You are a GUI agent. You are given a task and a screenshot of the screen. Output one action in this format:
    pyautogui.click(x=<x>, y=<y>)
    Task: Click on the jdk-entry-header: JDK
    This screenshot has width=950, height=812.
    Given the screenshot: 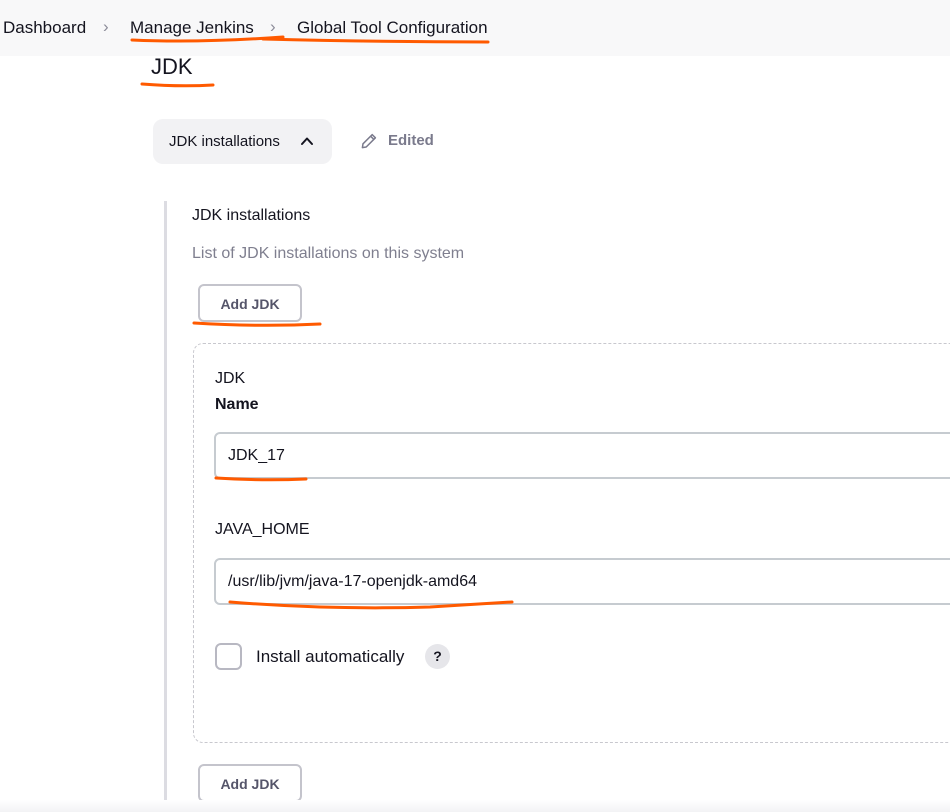 What is the action you would take?
    pyautogui.click(x=230, y=378)
    